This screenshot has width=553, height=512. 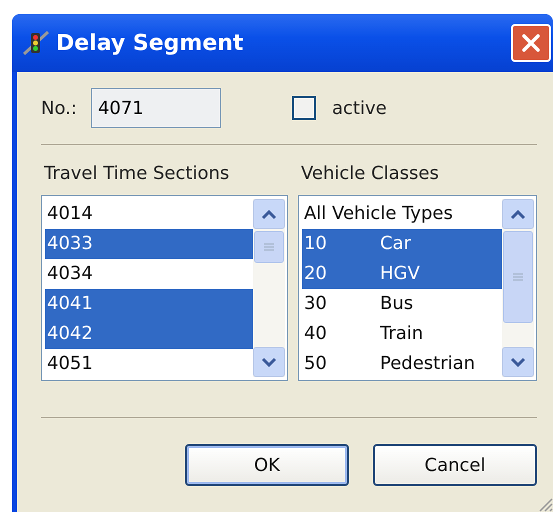 What do you see at coordinates (397, 304) in the screenshot?
I see `class-name: Bus` at bounding box center [397, 304].